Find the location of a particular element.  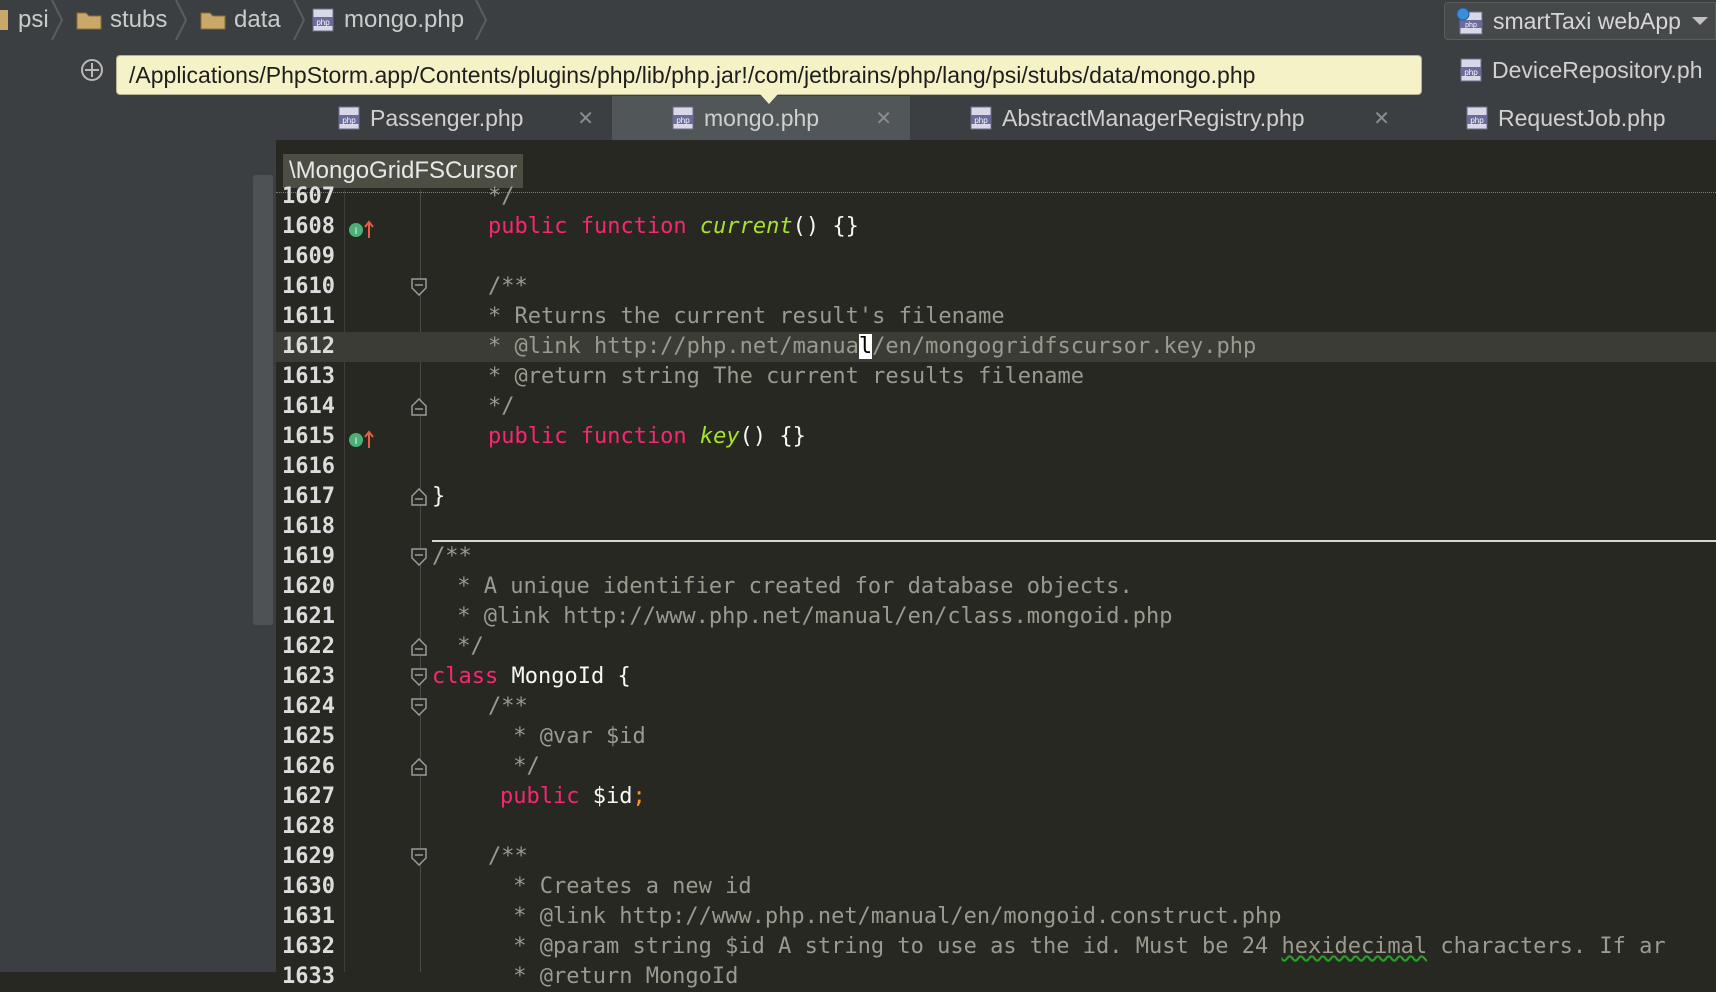

code-line: 1623 class MongoId { is located at coordinates (996, 677).